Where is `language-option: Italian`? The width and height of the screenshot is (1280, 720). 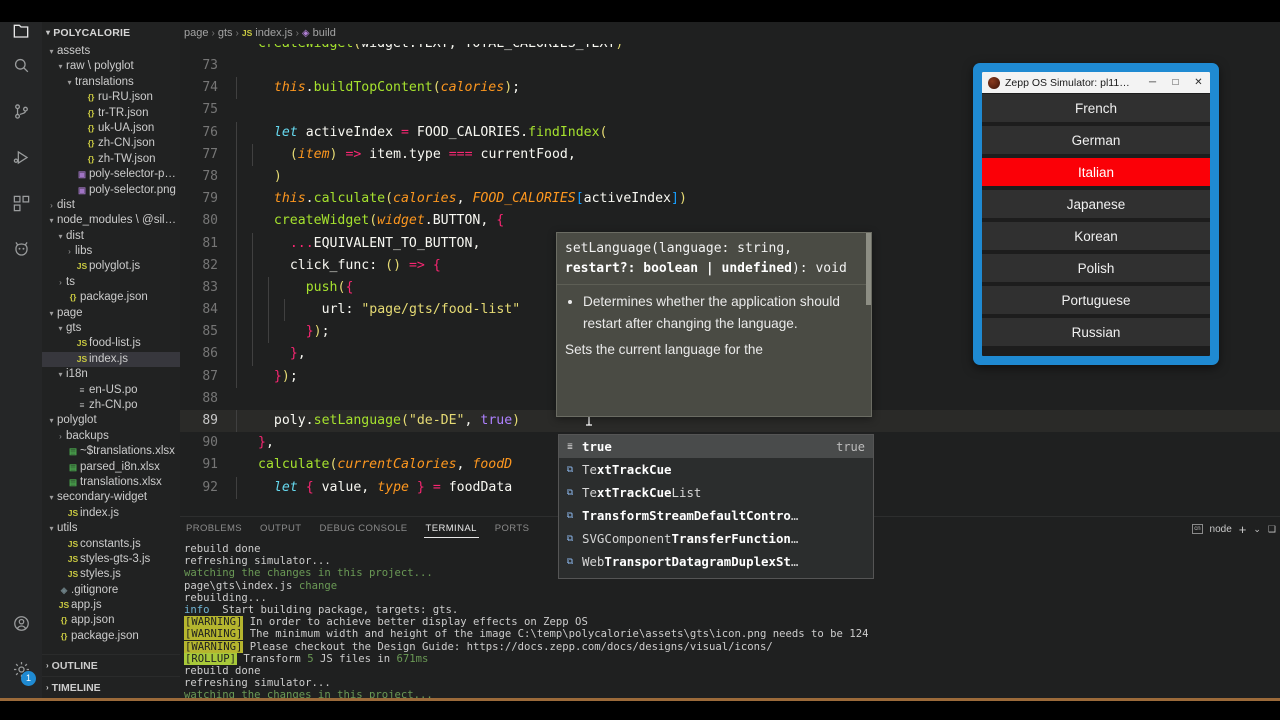 language-option: Italian is located at coordinates (1096, 172).